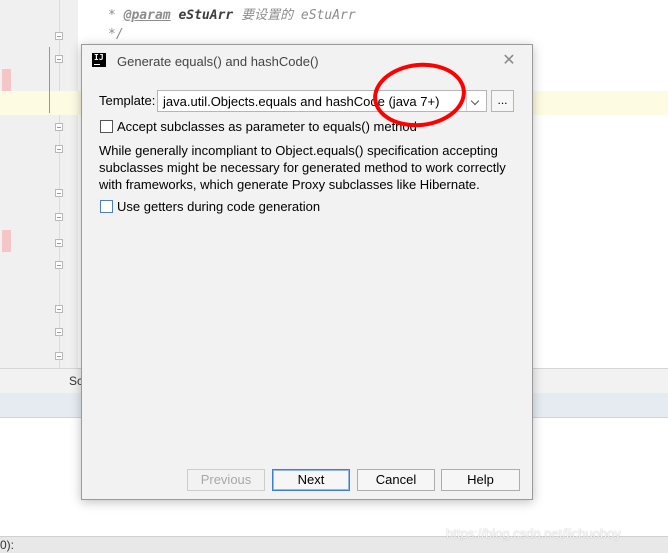 The width and height of the screenshot is (668, 553). I want to click on code-line: * @param eStuArr 要设置的 eStuArr, so click(232, 13).